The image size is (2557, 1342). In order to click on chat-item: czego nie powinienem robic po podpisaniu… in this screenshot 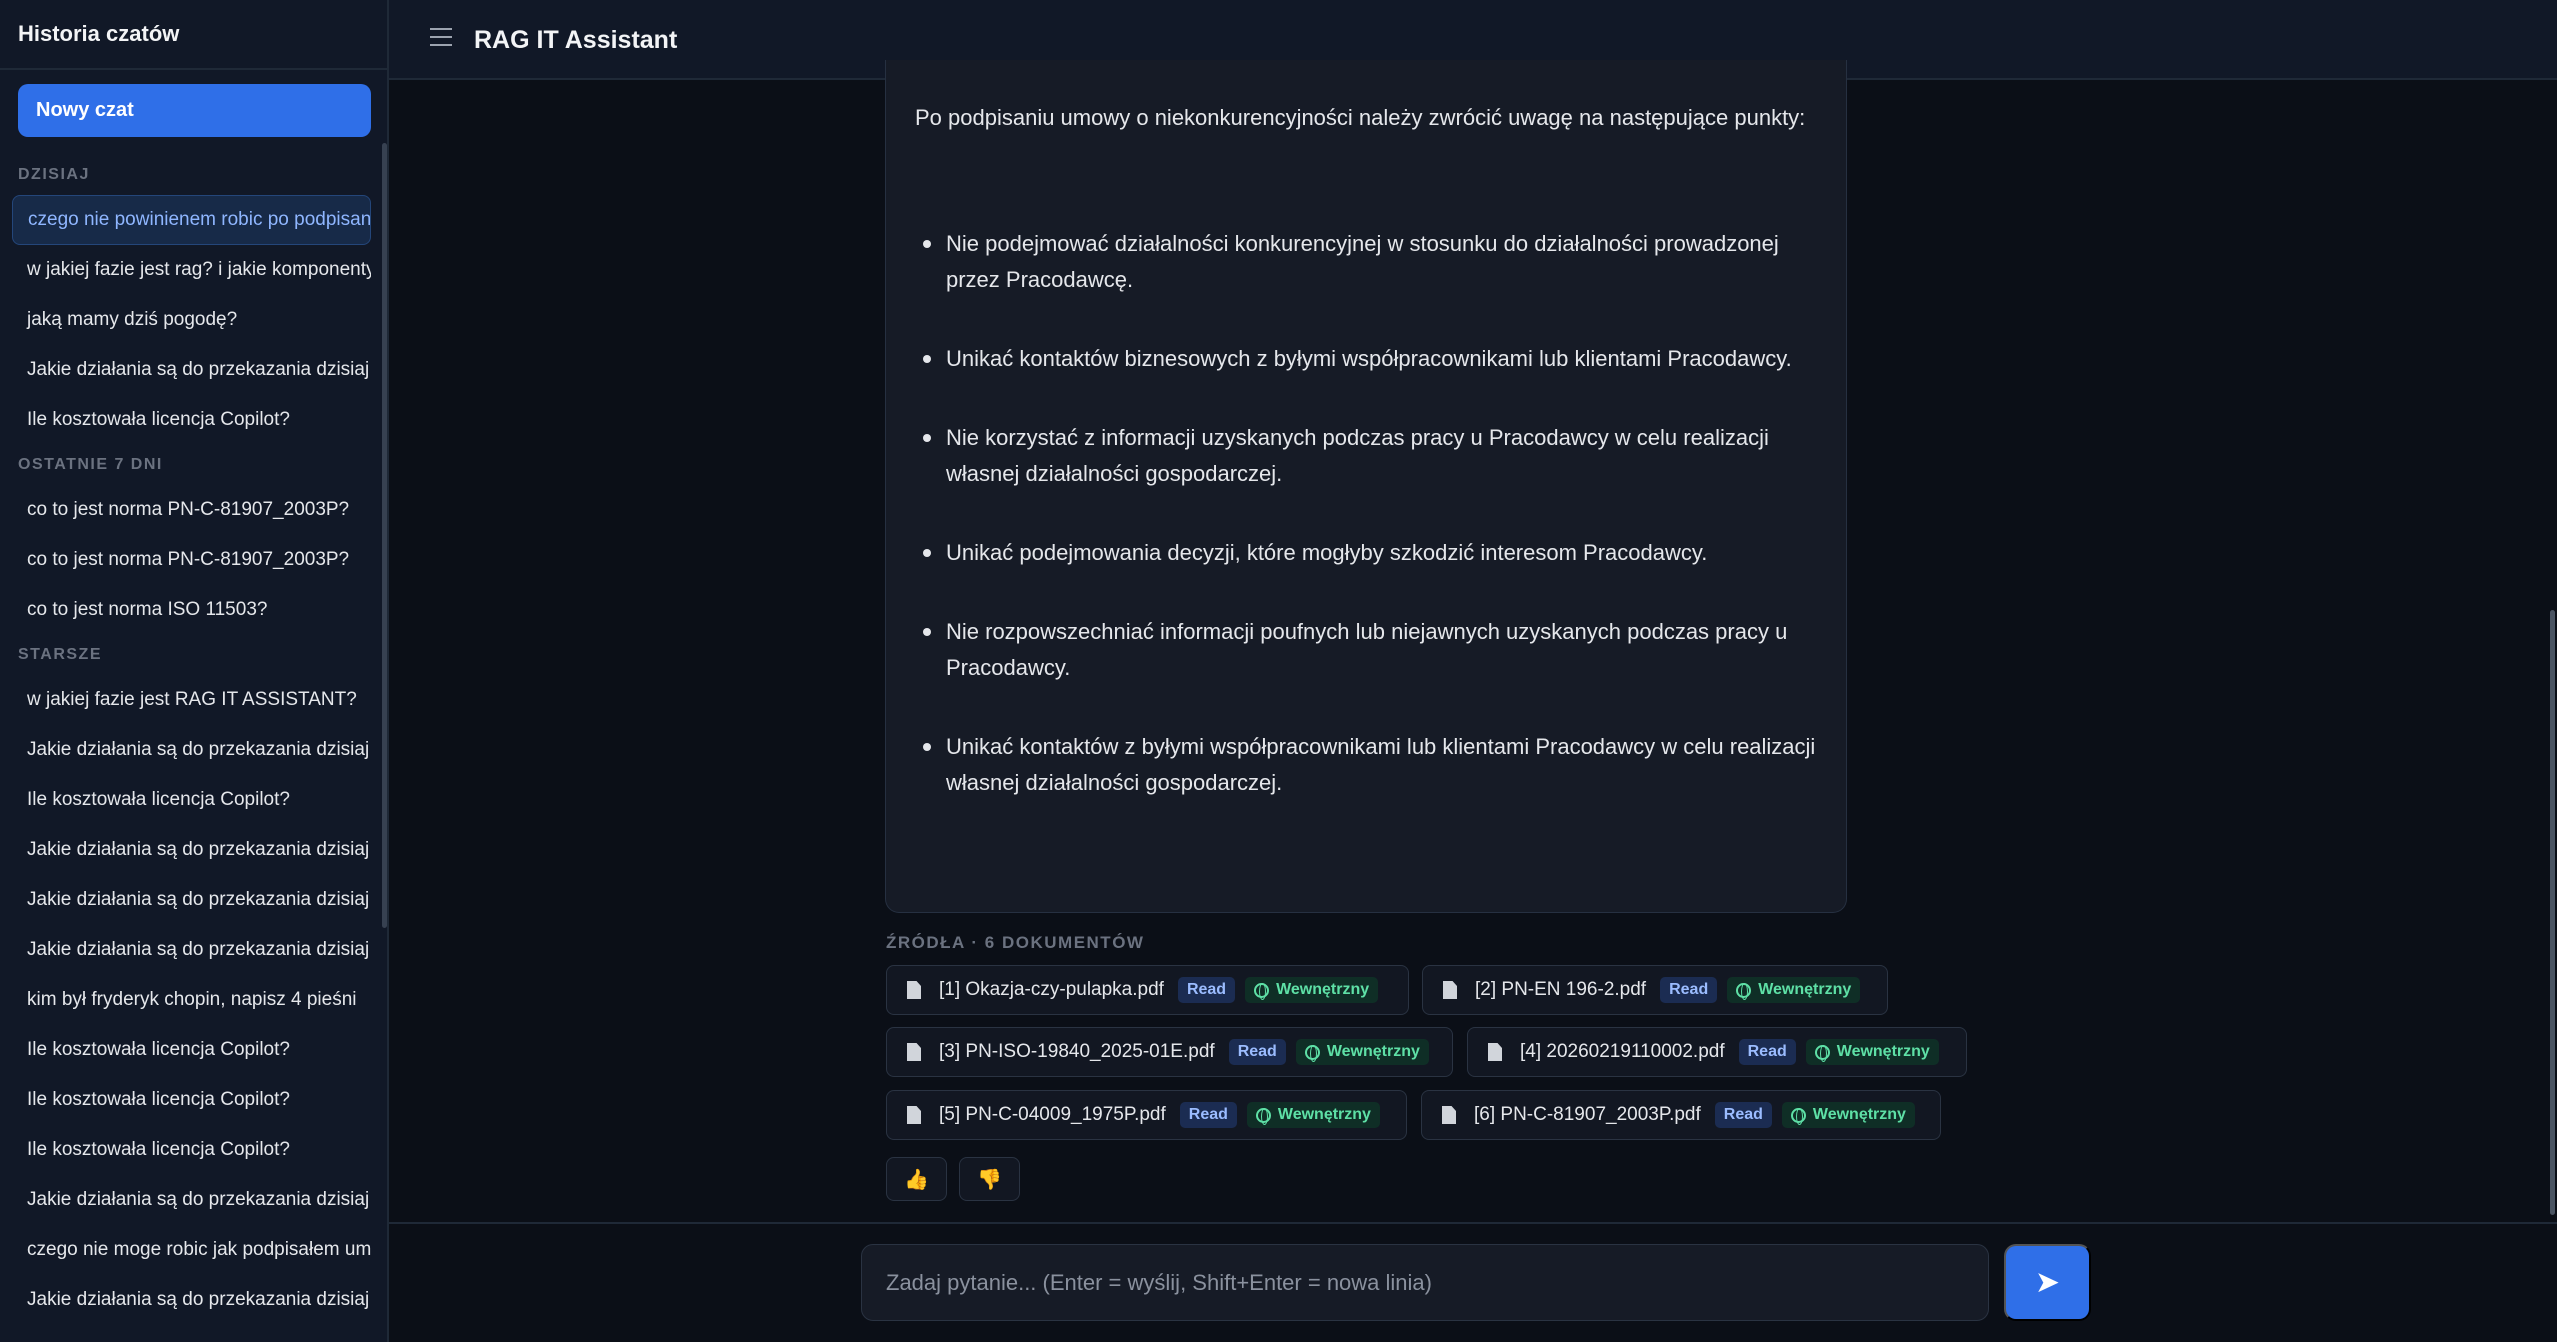, I will do `click(191, 220)`.